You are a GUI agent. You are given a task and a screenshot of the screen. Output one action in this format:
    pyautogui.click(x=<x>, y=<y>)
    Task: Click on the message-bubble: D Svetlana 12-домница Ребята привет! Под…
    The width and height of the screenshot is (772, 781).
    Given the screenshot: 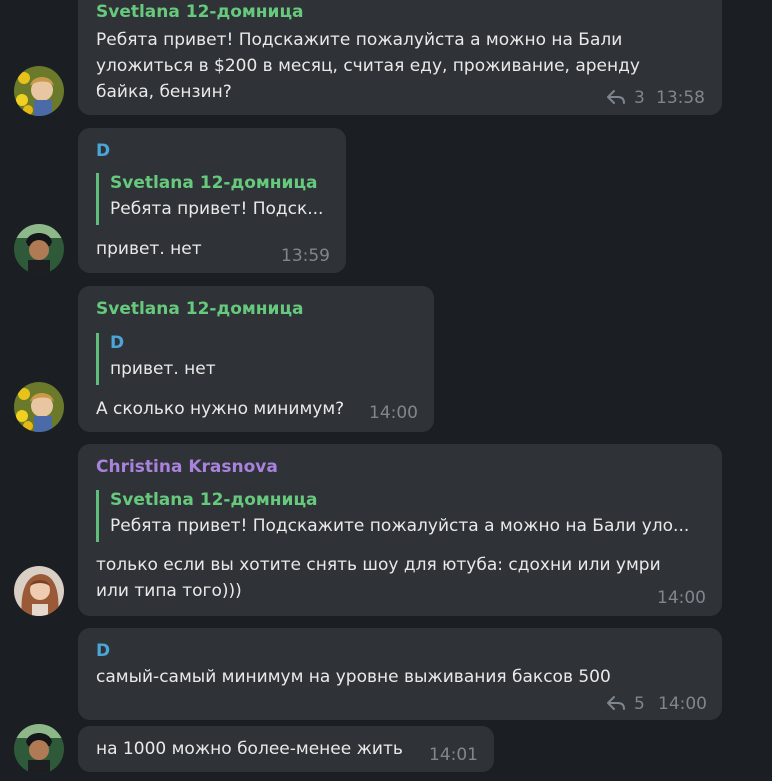 What is the action you would take?
    pyautogui.click(x=212, y=200)
    